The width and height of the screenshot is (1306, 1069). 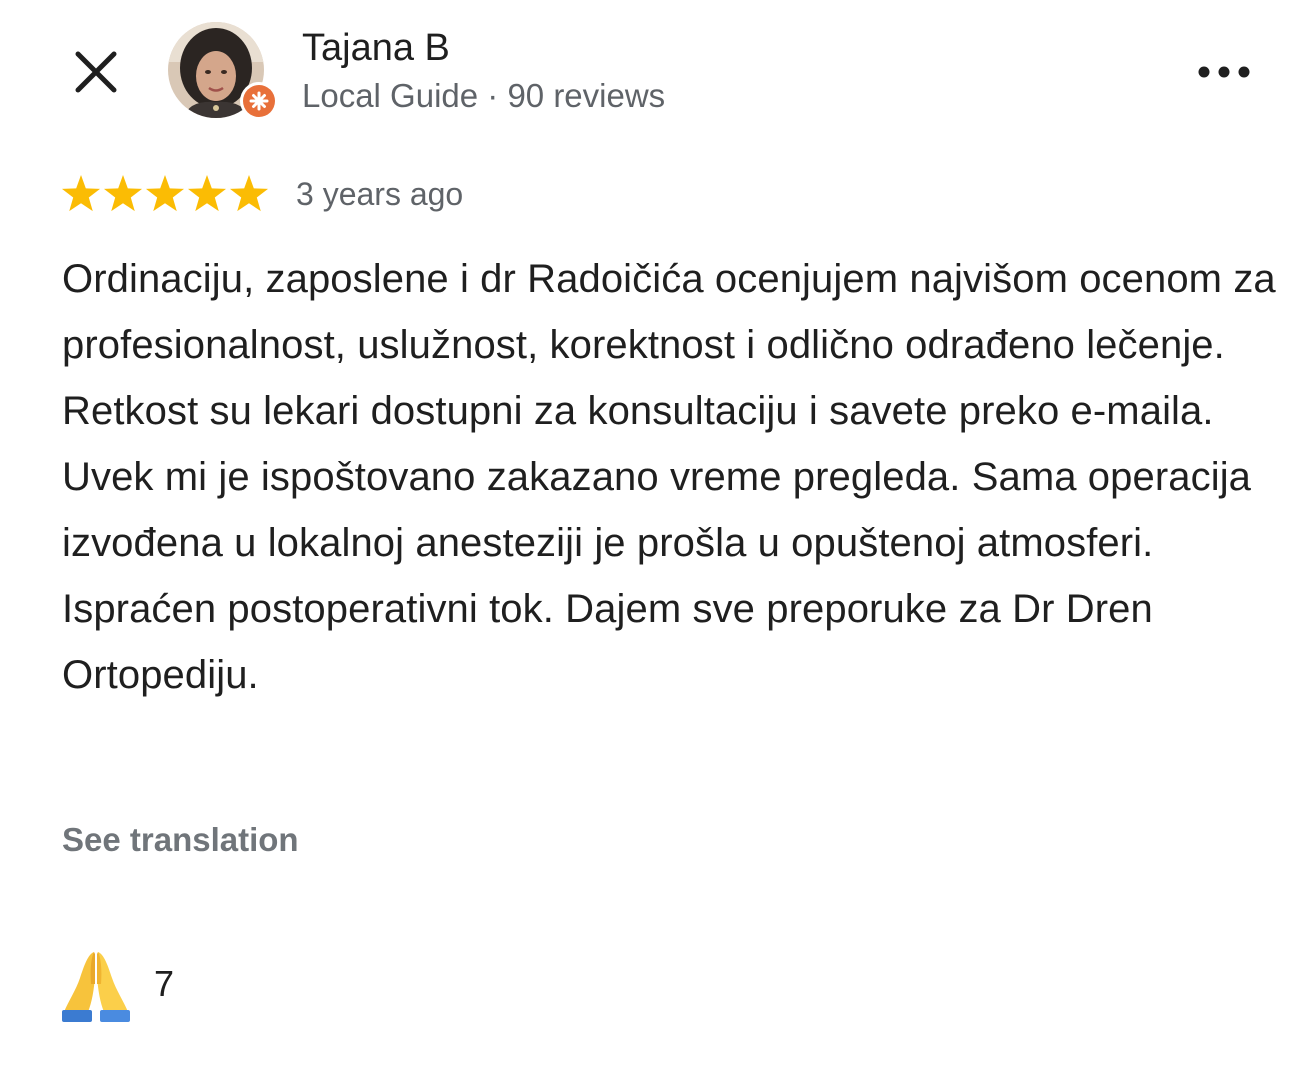 What do you see at coordinates (376, 48) in the screenshot?
I see `reviewer-name: Tajana B` at bounding box center [376, 48].